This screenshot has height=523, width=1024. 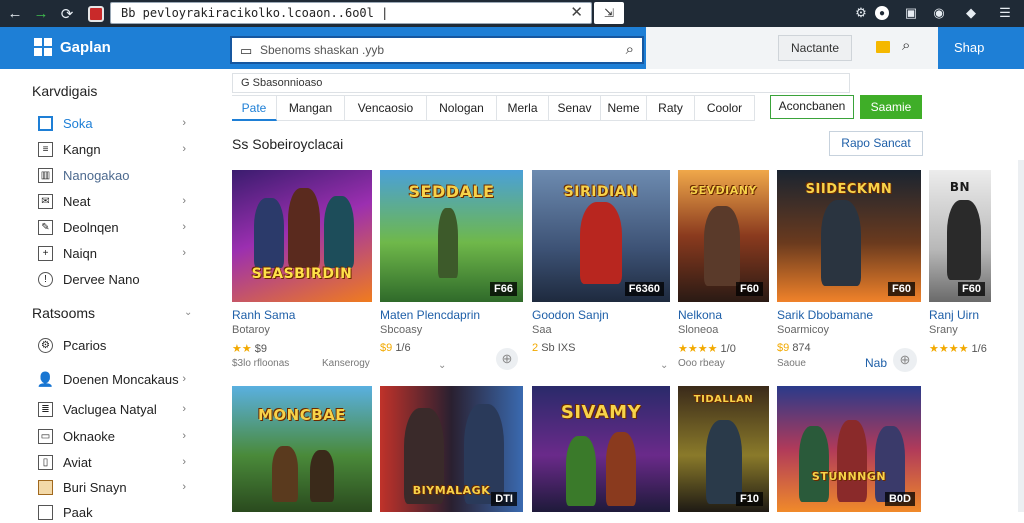 I want to click on download-icon: ◆, so click(x=971, y=13).